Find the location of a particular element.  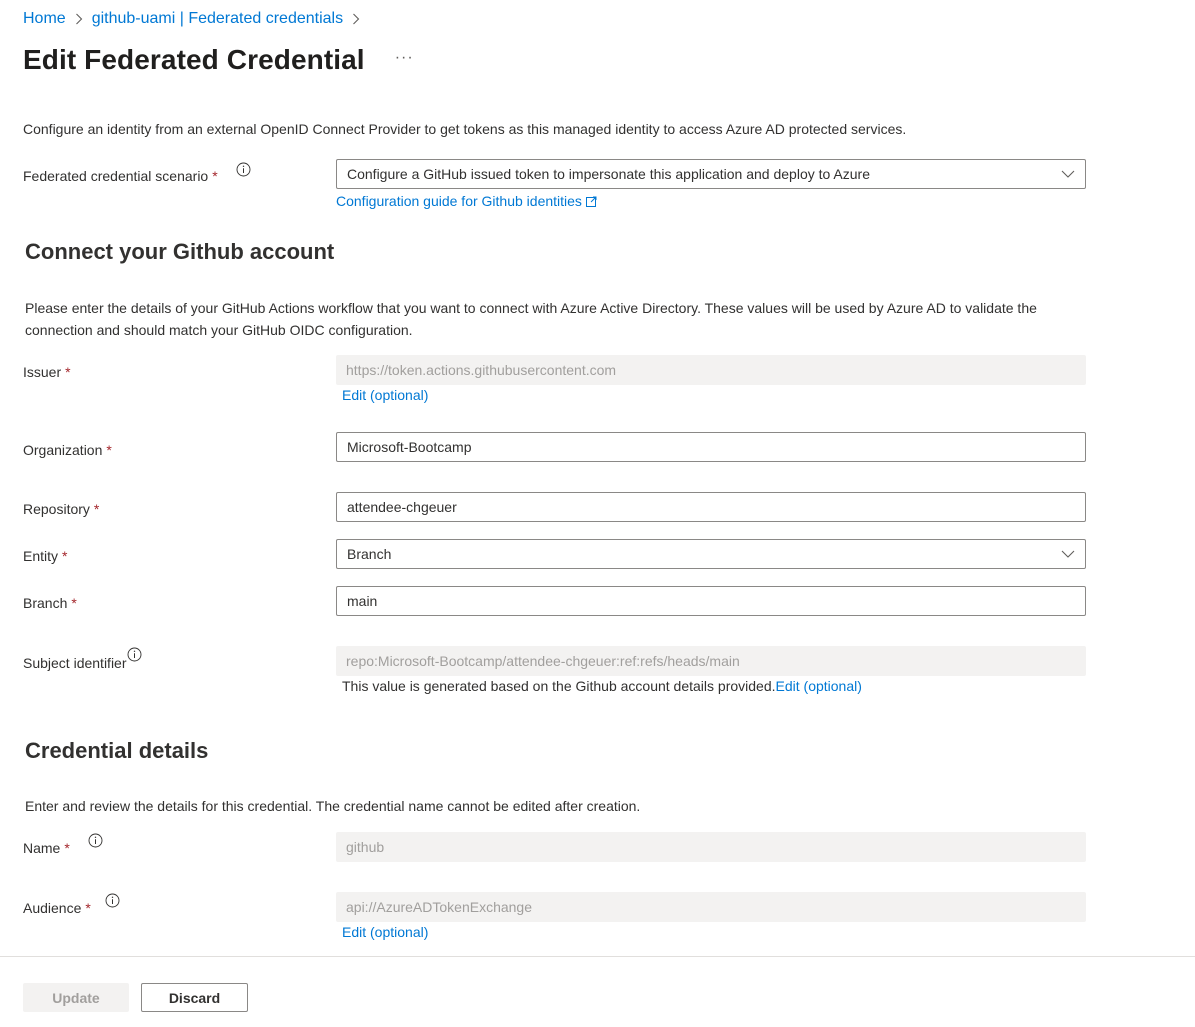

name-label: Name * is located at coordinates (63, 844).